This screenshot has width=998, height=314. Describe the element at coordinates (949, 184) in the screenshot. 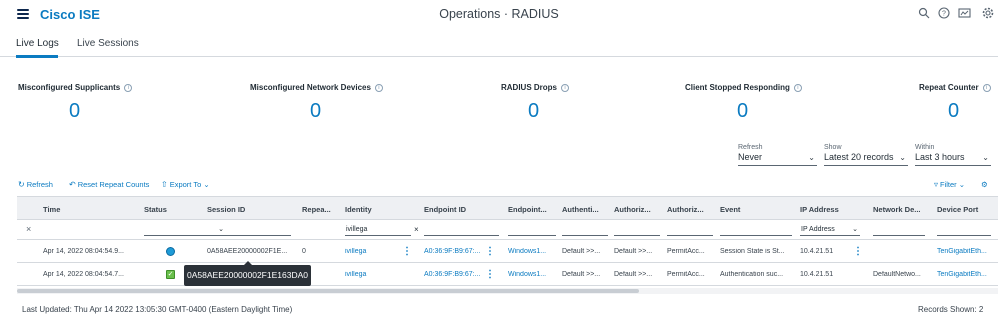

I see `filter-button: ▿ Filter ⌄` at that location.